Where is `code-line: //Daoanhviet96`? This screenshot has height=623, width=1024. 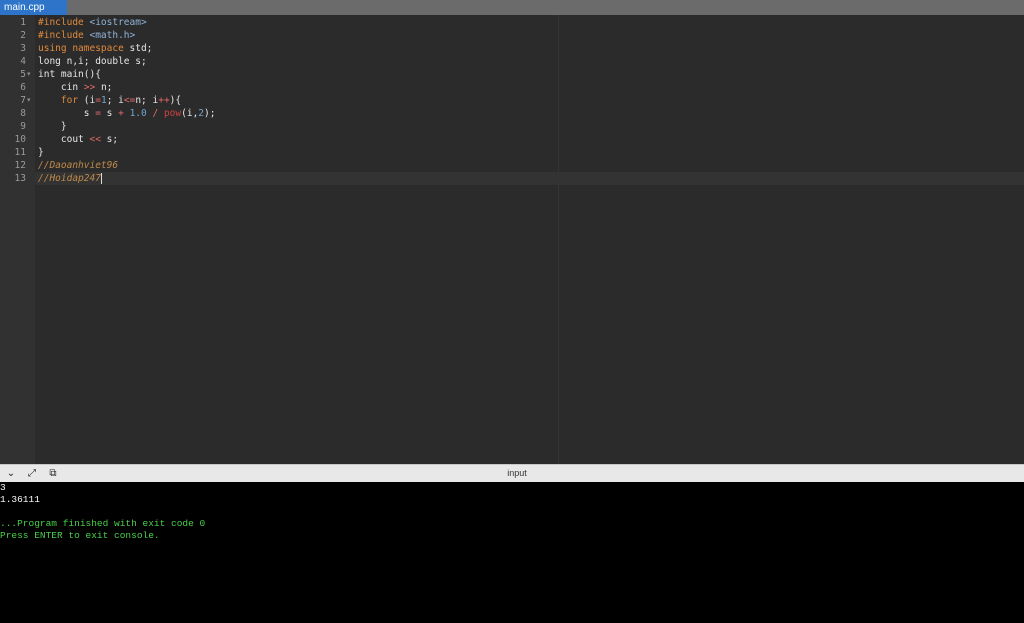
code-line: //Daoanhviet96 is located at coordinates (529, 165).